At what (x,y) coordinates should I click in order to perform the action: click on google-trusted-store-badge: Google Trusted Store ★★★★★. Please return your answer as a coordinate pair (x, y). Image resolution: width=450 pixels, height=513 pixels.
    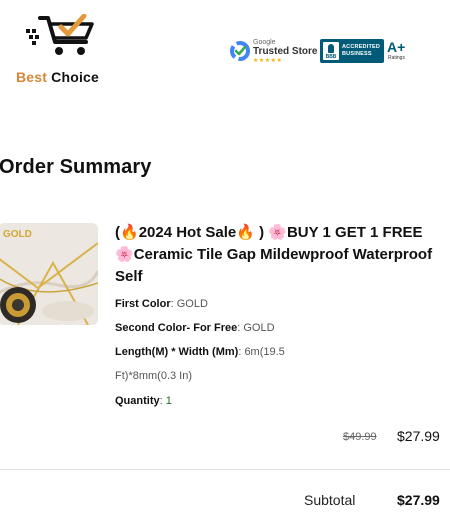
    Looking at the image, I should click on (274, 51).